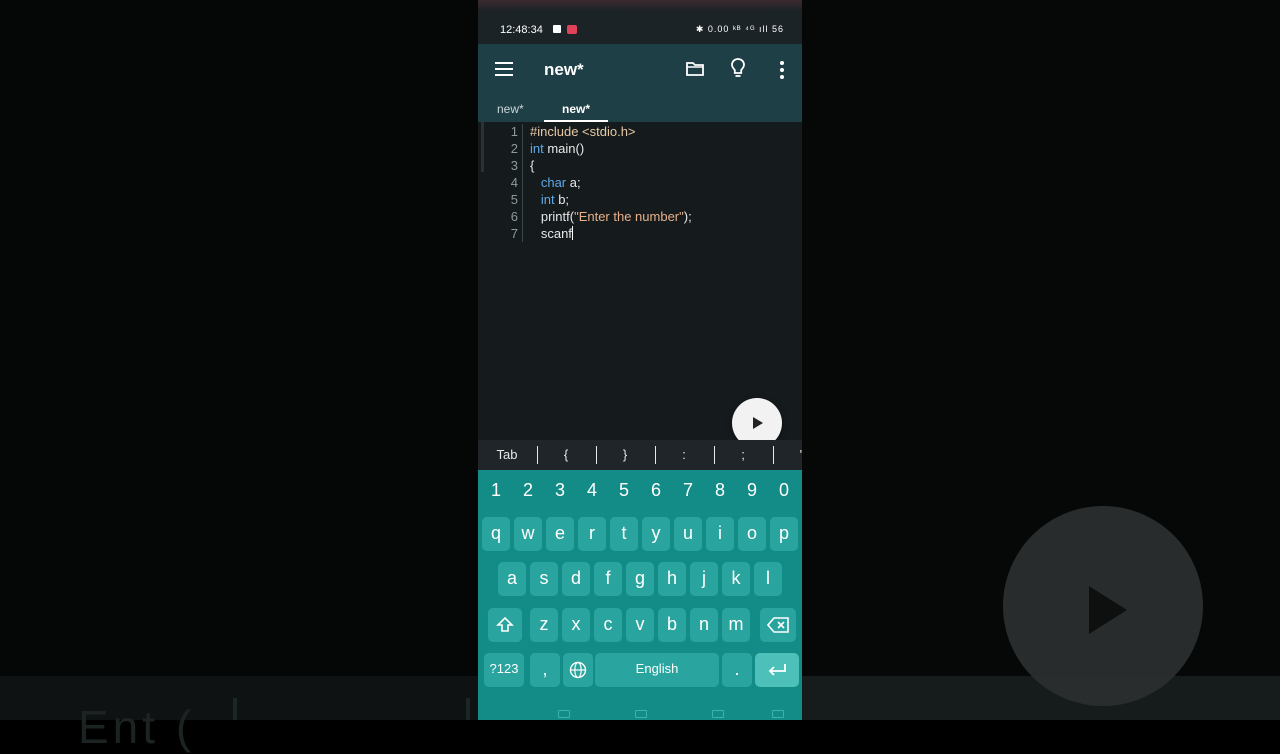  I want to click on symbol-key: }, so click(625, 454).